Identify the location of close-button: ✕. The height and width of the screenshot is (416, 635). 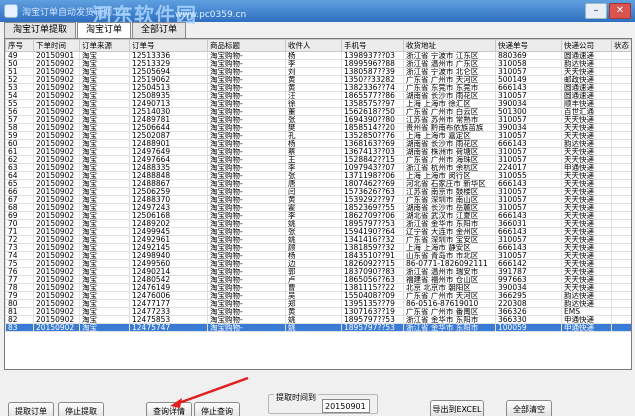
(620, 11).